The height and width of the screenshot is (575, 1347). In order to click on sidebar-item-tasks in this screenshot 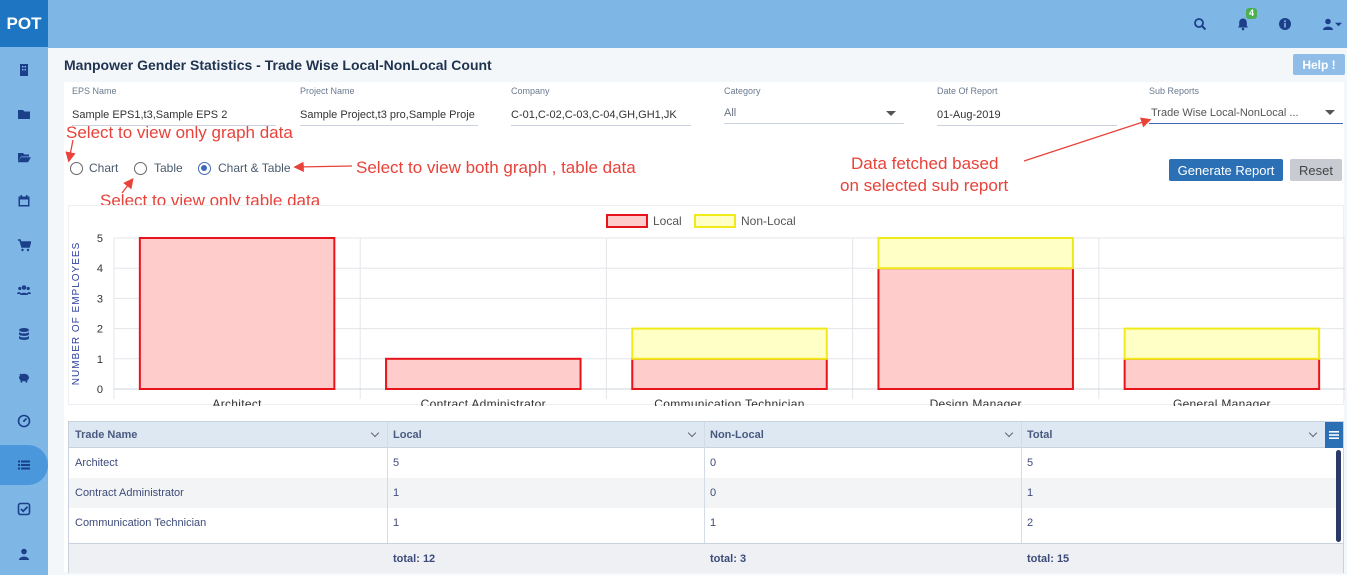, I will do `click(24, 509)`.